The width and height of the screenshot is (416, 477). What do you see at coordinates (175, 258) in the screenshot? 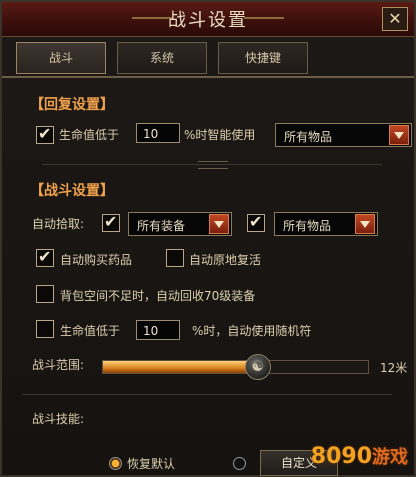
I see `auto-revive-checkbox` at bounding box center [175, 258].